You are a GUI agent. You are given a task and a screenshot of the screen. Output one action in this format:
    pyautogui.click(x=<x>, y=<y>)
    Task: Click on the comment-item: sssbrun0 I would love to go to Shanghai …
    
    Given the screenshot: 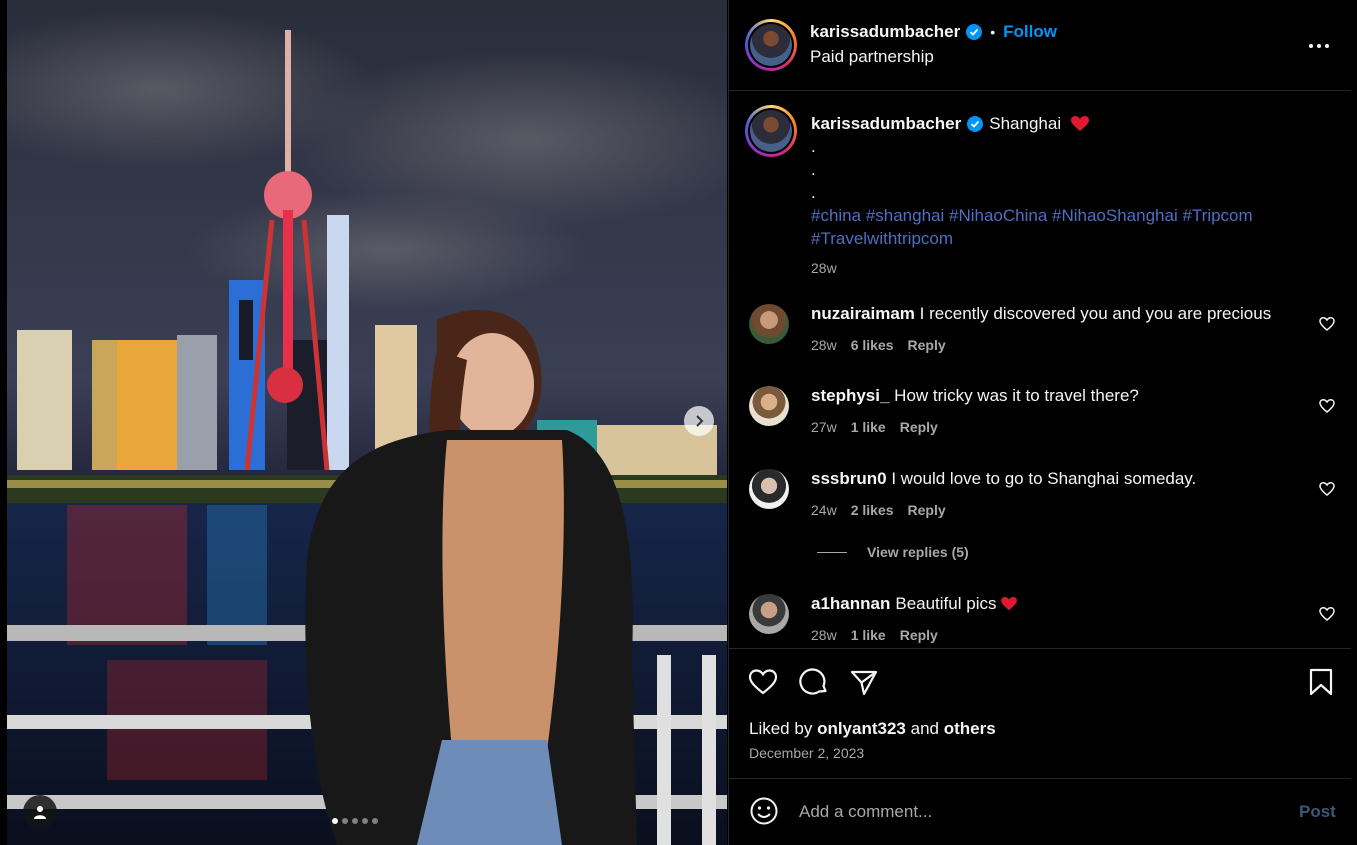 What is the action you would take?
    pyautogui.click(x=1040, y=499)
    